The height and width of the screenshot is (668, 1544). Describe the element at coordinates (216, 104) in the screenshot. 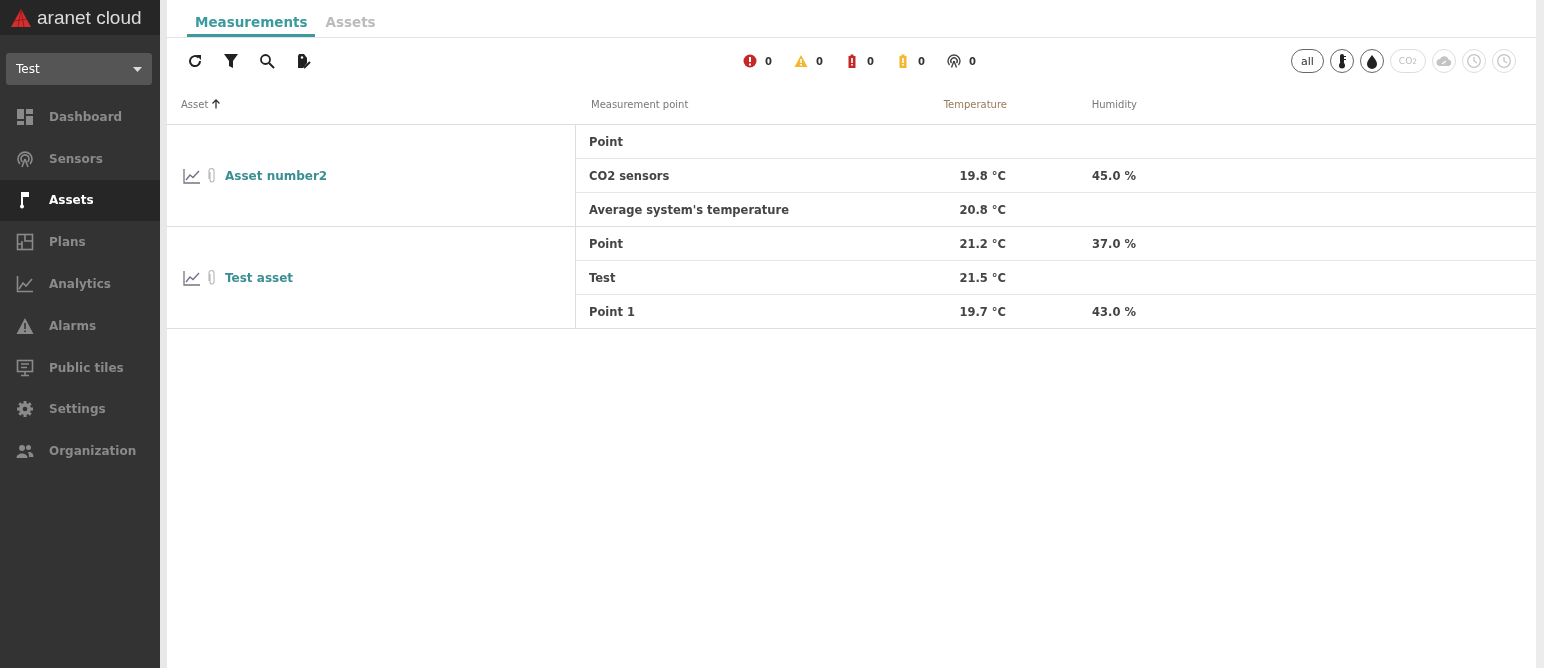

I see `sort-arrow-icon` at that location.